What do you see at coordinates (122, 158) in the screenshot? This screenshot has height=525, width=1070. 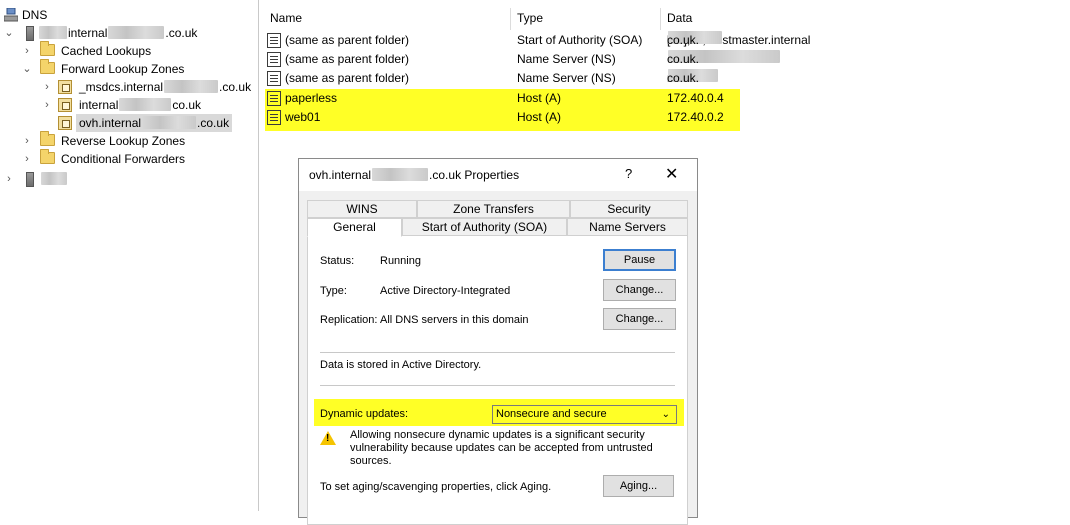 I see `tree-node-conditional-forwarders: › Conditional Forwarders` at bounding box center [122, 158].